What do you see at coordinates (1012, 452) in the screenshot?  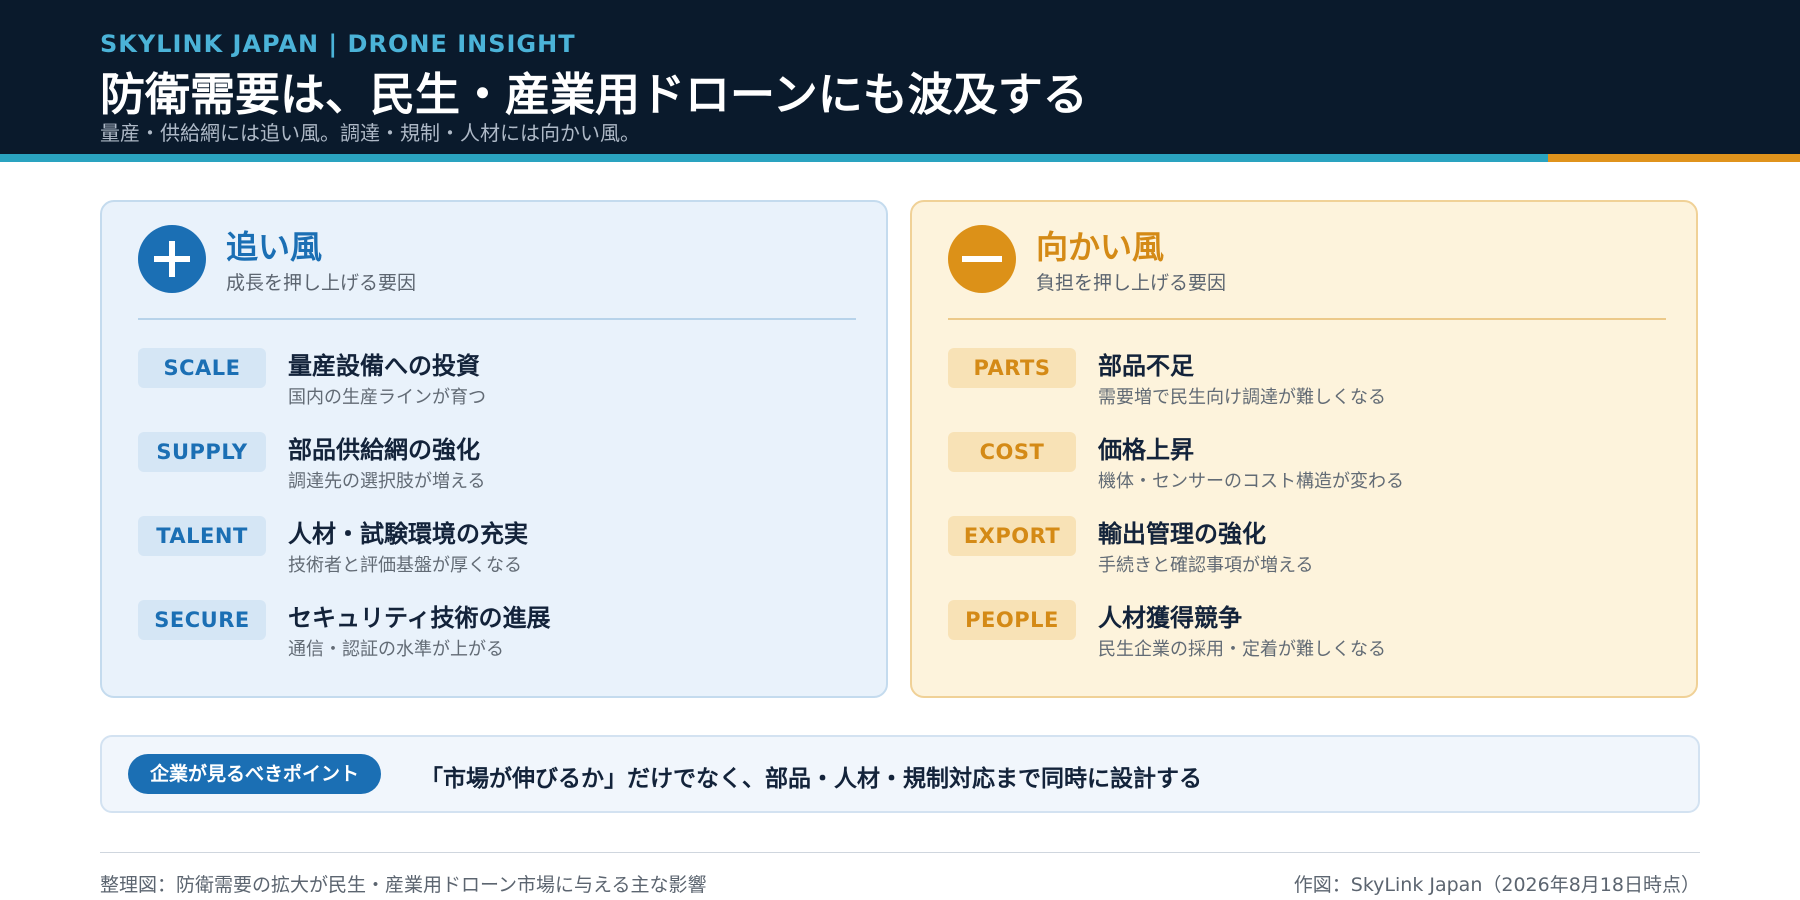 I see `factor-tag: COST` at bounding box center [1012, 452].